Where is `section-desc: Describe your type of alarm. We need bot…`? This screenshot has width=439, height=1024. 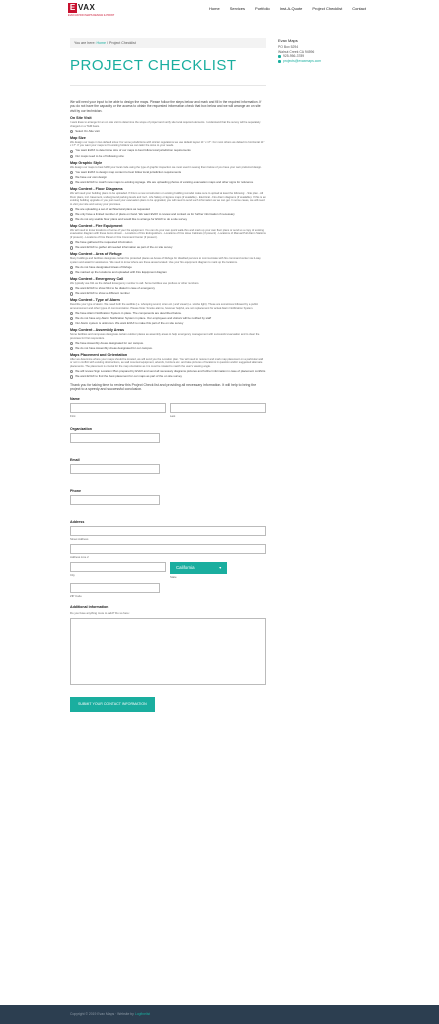
section-desc: Describe your type of alarm. We need bot… is located at coordinates (164, 306).